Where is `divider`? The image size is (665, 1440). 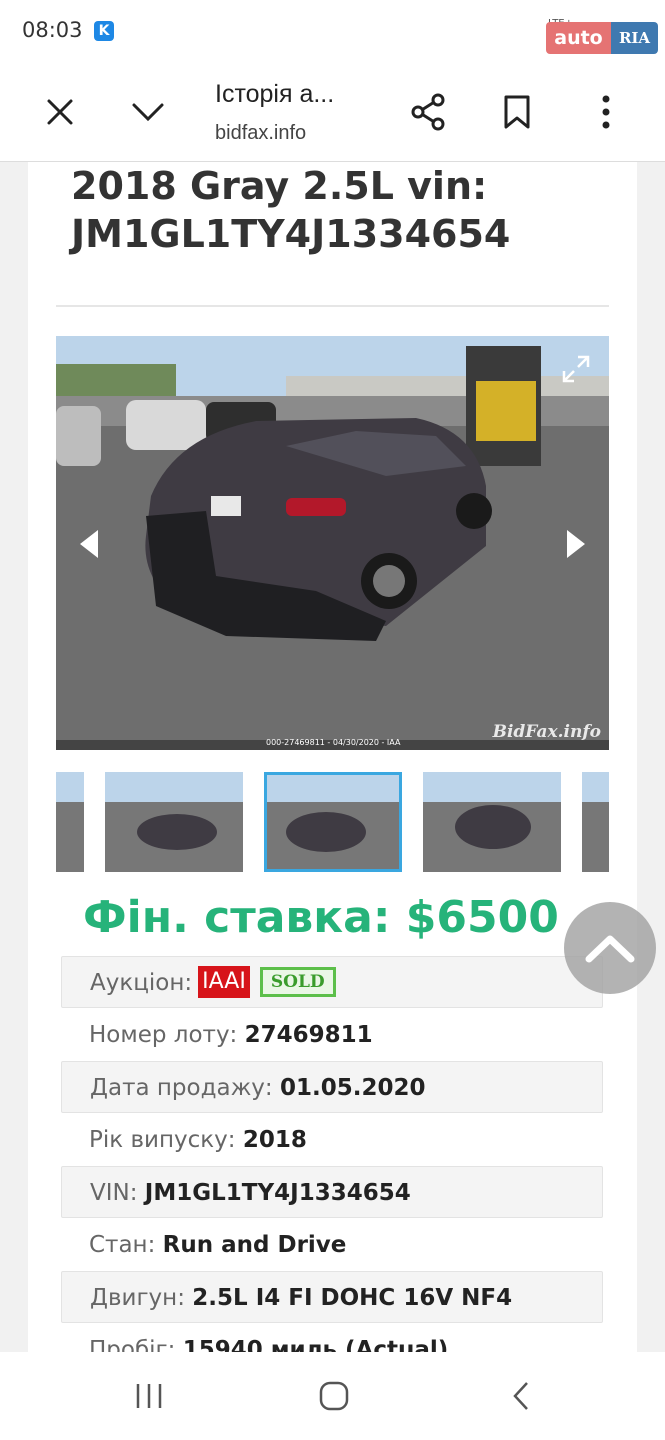 divider is located at coordinates (332, 306).